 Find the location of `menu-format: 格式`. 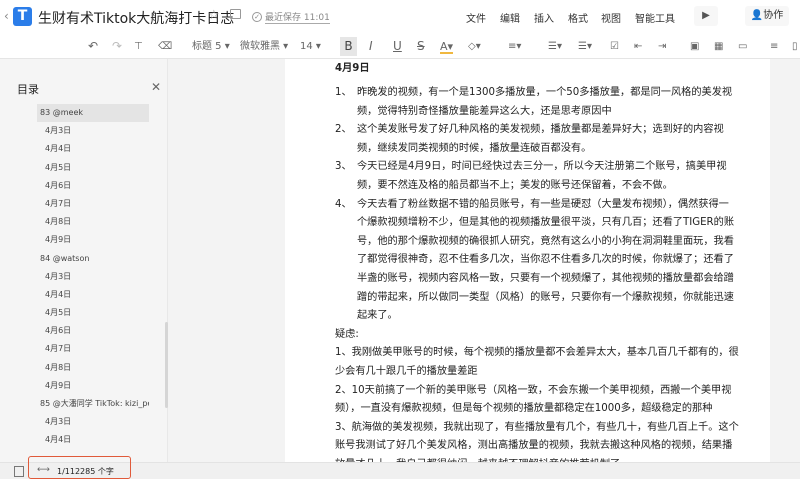

menu-format: 格式 is located at coordinates (578, 17).